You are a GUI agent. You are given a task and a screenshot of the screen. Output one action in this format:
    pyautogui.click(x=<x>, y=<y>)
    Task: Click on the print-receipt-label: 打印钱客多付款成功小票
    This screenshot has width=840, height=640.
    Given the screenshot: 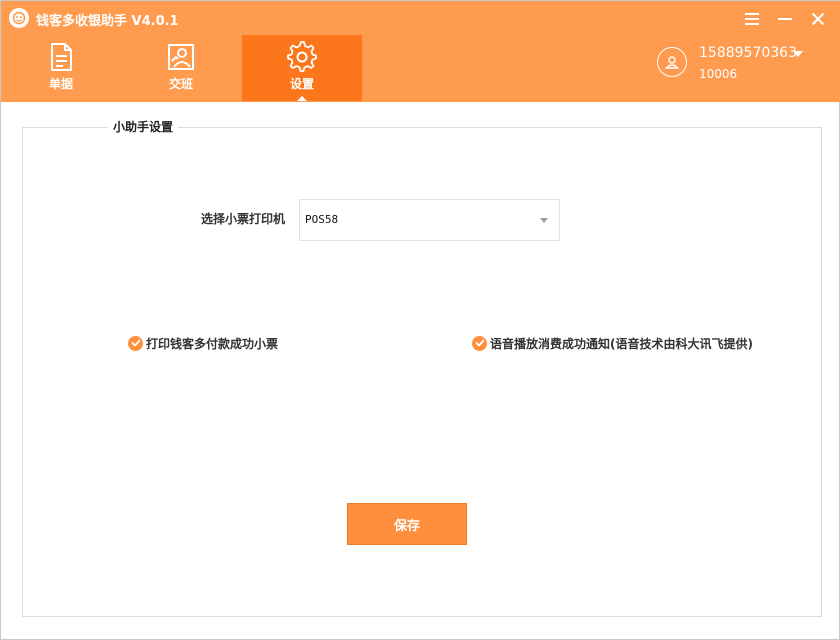 What is the action you would take?
    pyautogui.click(x=212, y=343)
    